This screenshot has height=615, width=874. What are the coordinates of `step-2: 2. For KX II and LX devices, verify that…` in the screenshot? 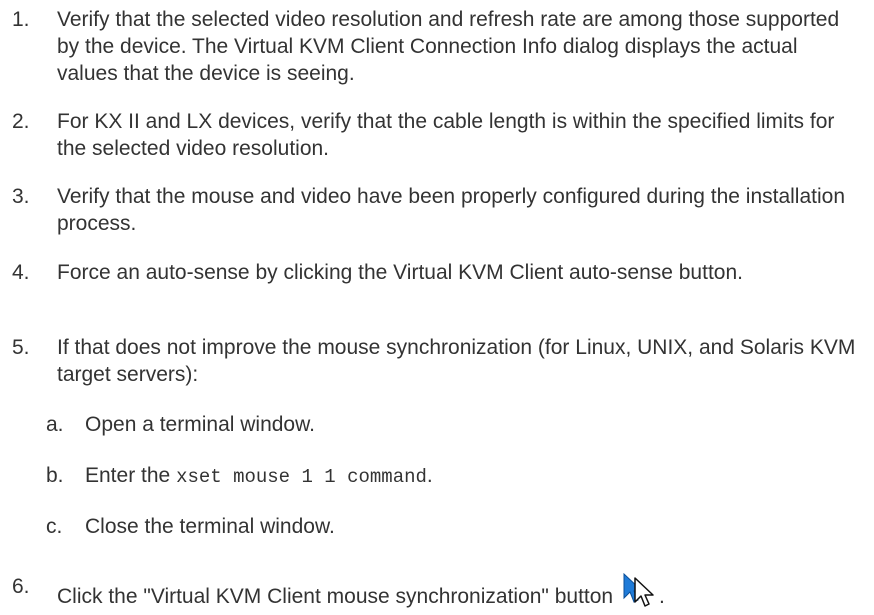 It's located at (437, 135).